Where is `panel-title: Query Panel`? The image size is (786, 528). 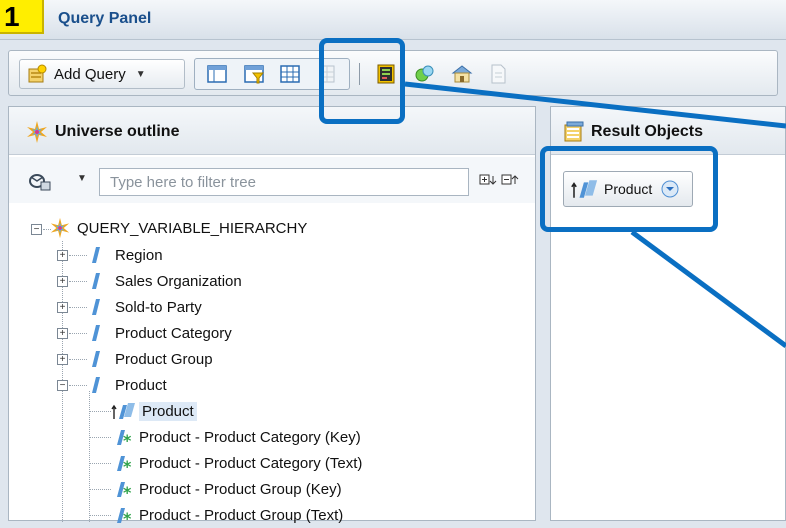 panel-title: Query Panel is located at coordinates (105, 18).